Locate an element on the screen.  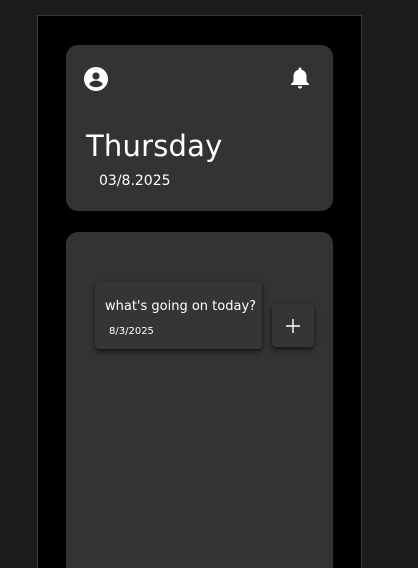
add-task-button is located at coordinates (293, 325).